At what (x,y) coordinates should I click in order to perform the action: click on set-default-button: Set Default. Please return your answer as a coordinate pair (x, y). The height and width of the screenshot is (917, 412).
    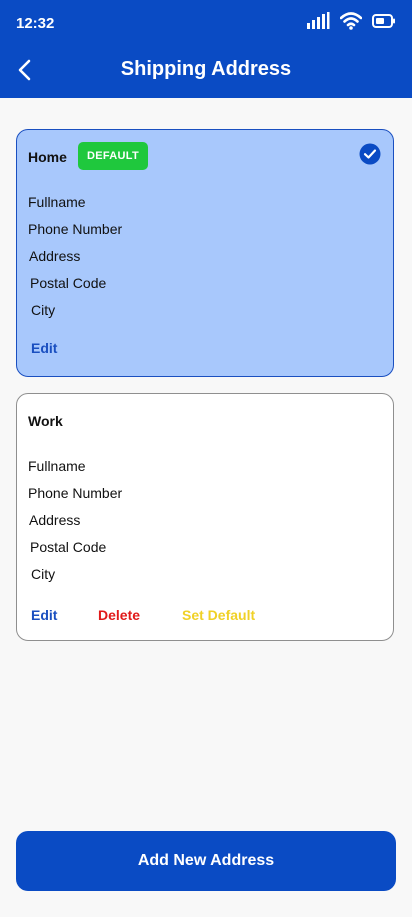
    Looking at the image, I should click on (218, 615).